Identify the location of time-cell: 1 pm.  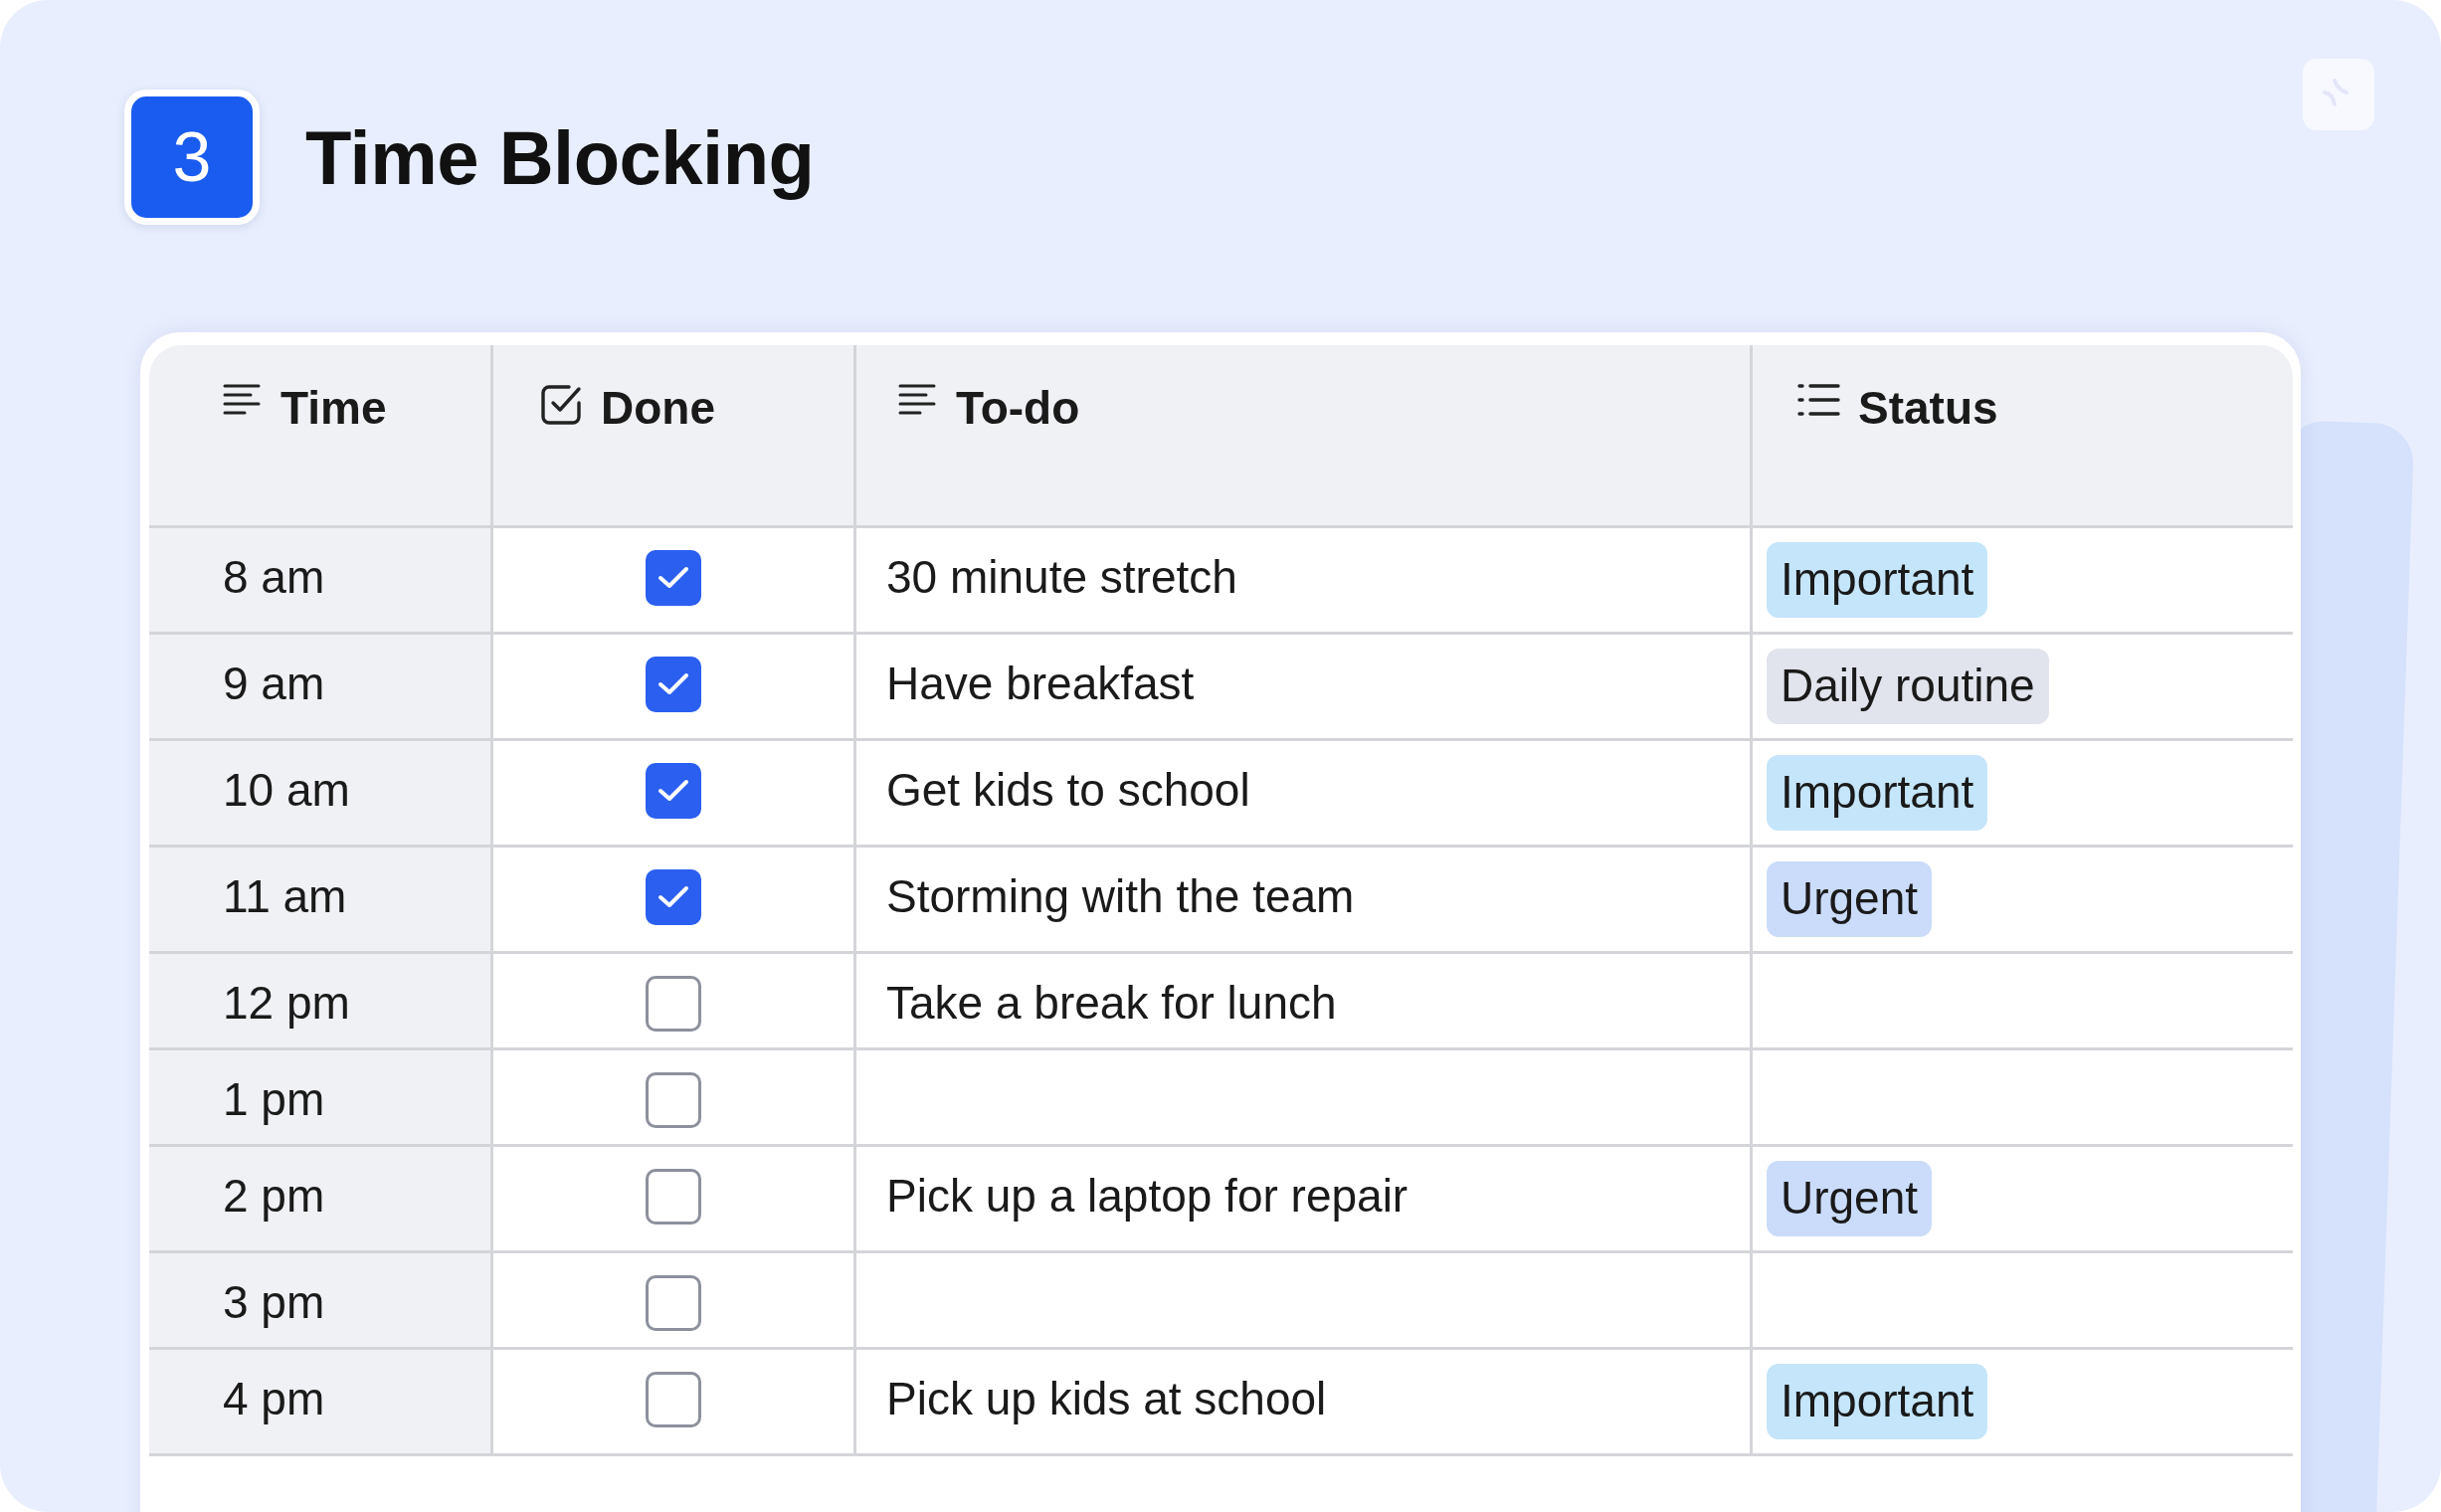
(274, 1099).